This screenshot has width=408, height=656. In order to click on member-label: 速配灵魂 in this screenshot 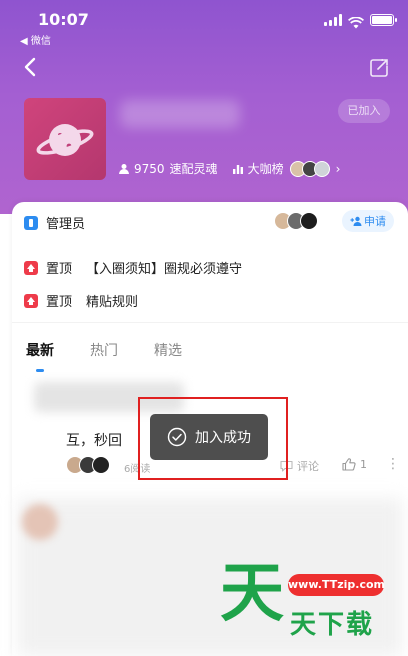, I will do `click(193, 169)`.